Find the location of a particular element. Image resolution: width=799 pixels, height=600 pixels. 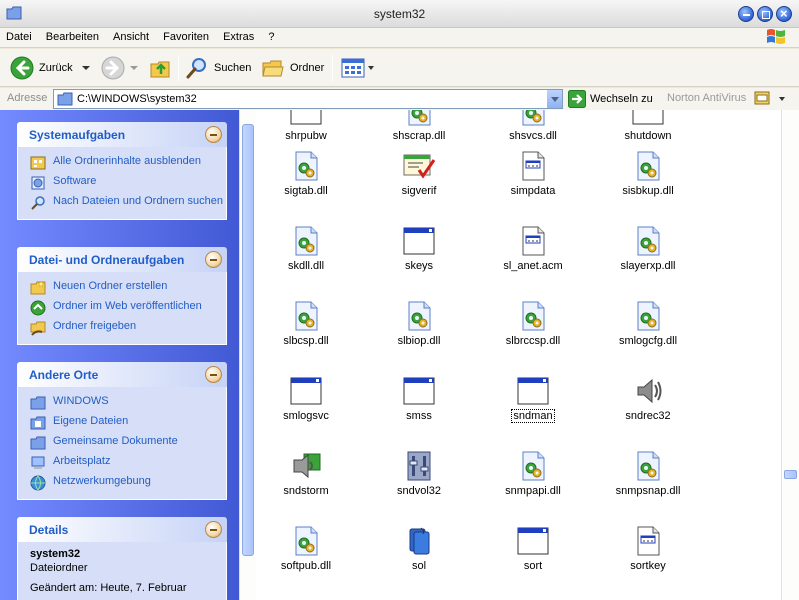

file-item: sndvol32 is located at coordinates (419, 473).